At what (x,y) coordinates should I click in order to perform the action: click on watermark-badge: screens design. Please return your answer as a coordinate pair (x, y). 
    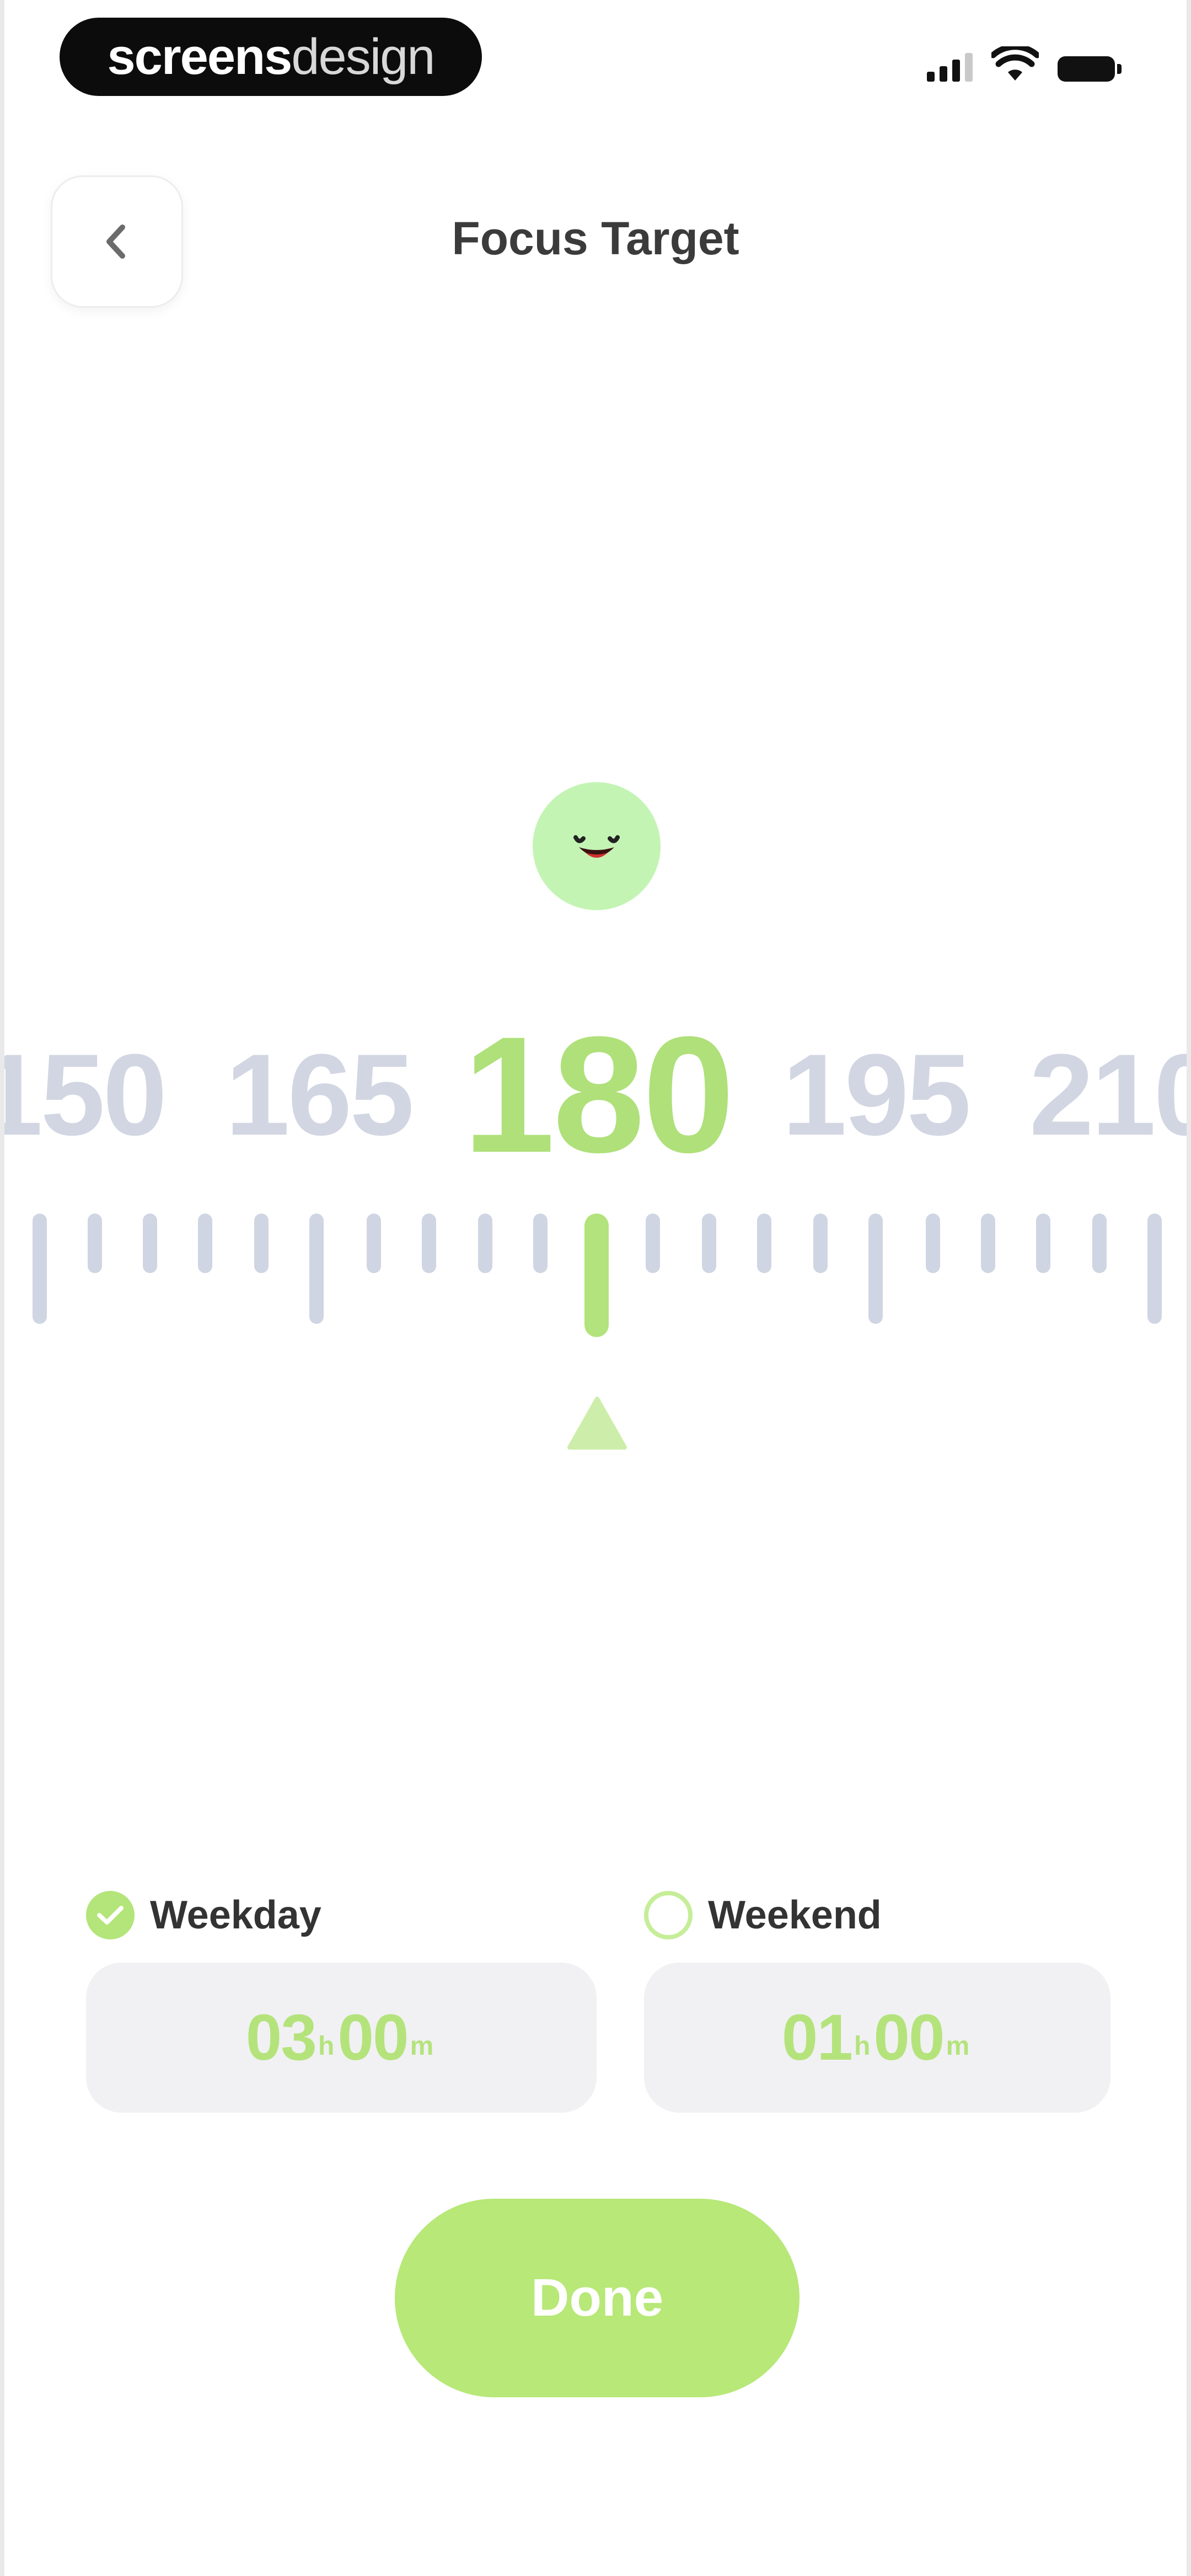
    Looking at the image, I should click on (271, 57).